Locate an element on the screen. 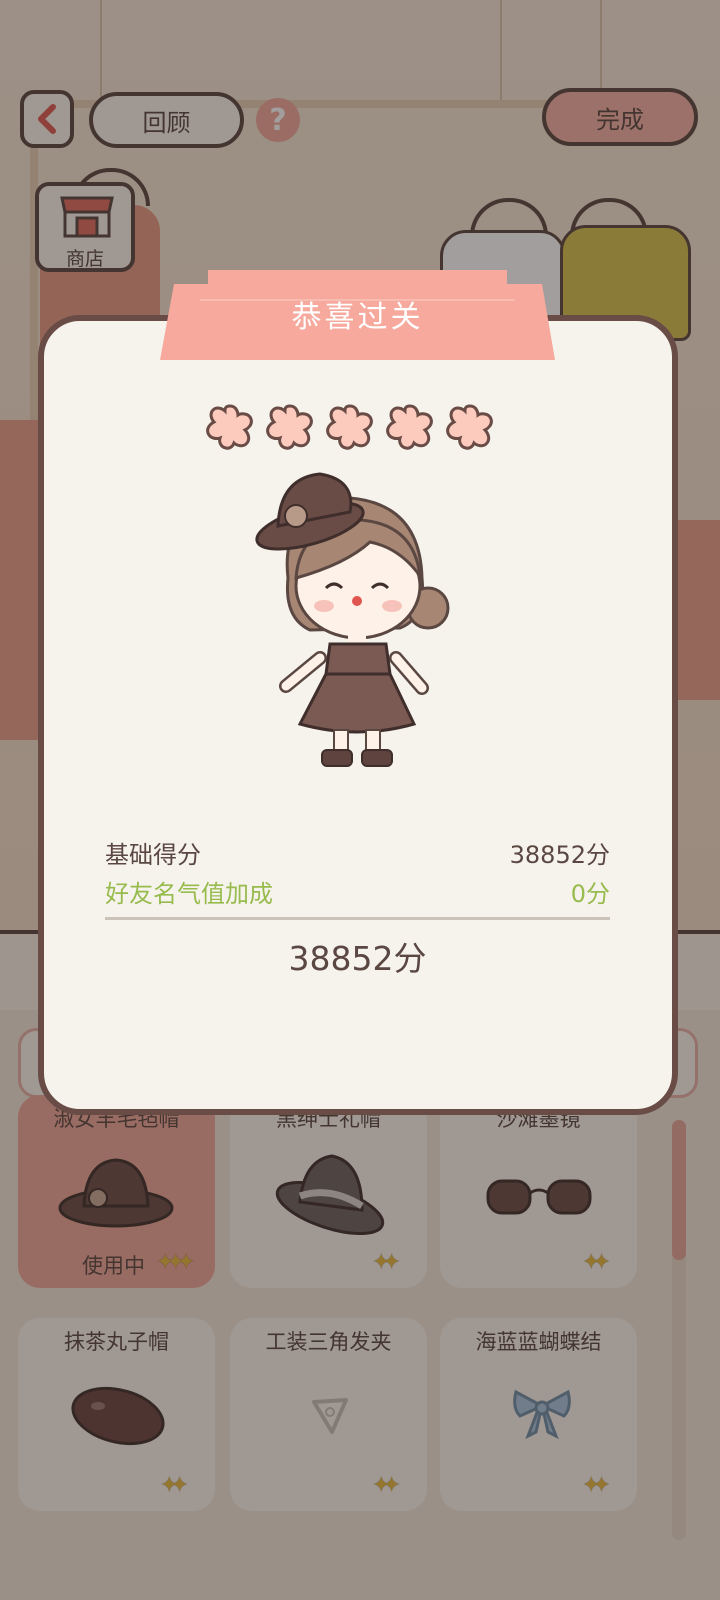 The image size is (720, 1600). friend-bonus-row: 好友名气值加成 0分 is located at coordinates (357, 891).